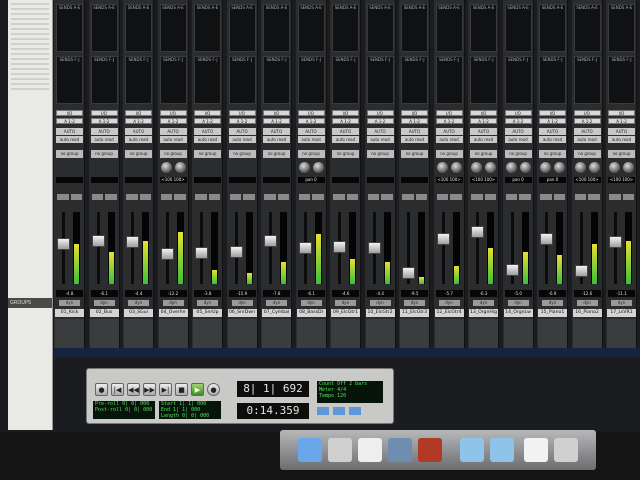 The height and width of the screenshot is (480, 640). What do you see at coordinates (242, 313) in the screenshot?
I see `track-name: 06_SnrDwn` at bounding box center [242, 313].